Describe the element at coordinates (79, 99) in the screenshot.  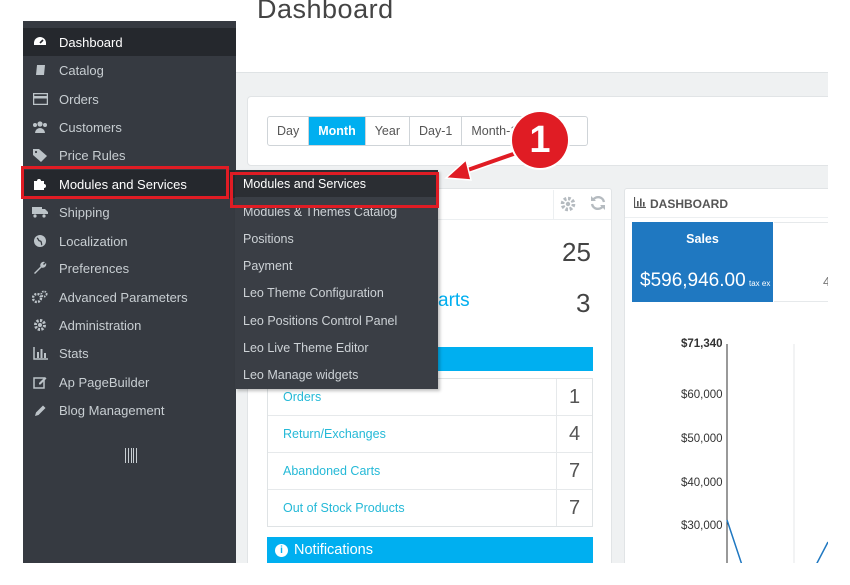
I see `sidebar-item-label: Orders` at that location.